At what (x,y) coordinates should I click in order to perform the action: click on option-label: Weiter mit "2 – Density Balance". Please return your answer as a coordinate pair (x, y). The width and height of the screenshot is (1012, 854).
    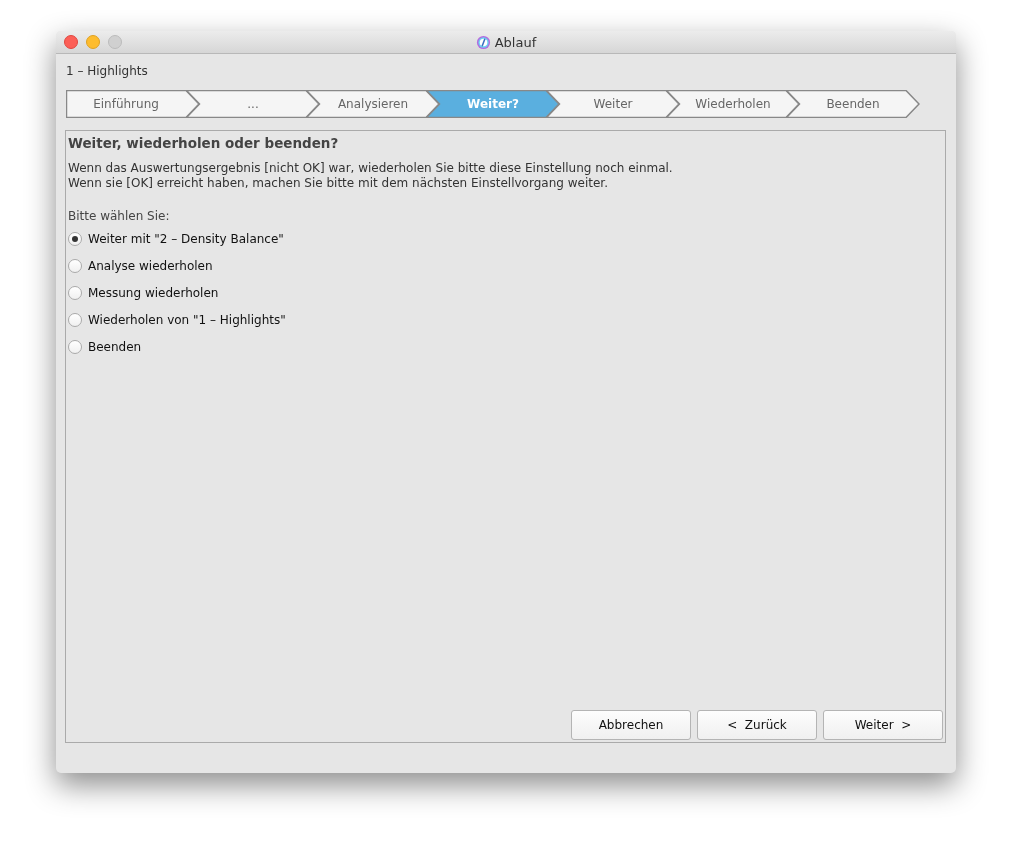
    Looking at the image, I should click on (186, 238).